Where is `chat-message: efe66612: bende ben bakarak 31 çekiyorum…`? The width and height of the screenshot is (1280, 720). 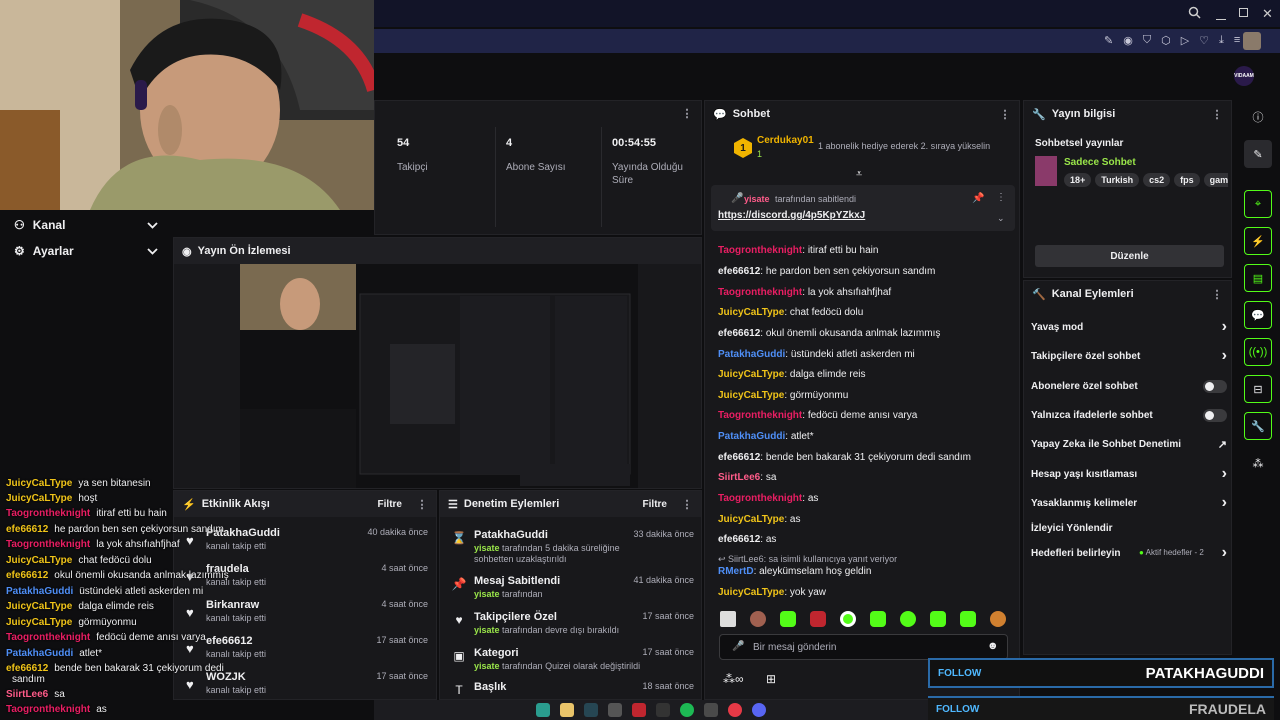
chat-message: efe66612: bende ben bakarak 31 çekiyorum… is located at coordinates (844, 457).